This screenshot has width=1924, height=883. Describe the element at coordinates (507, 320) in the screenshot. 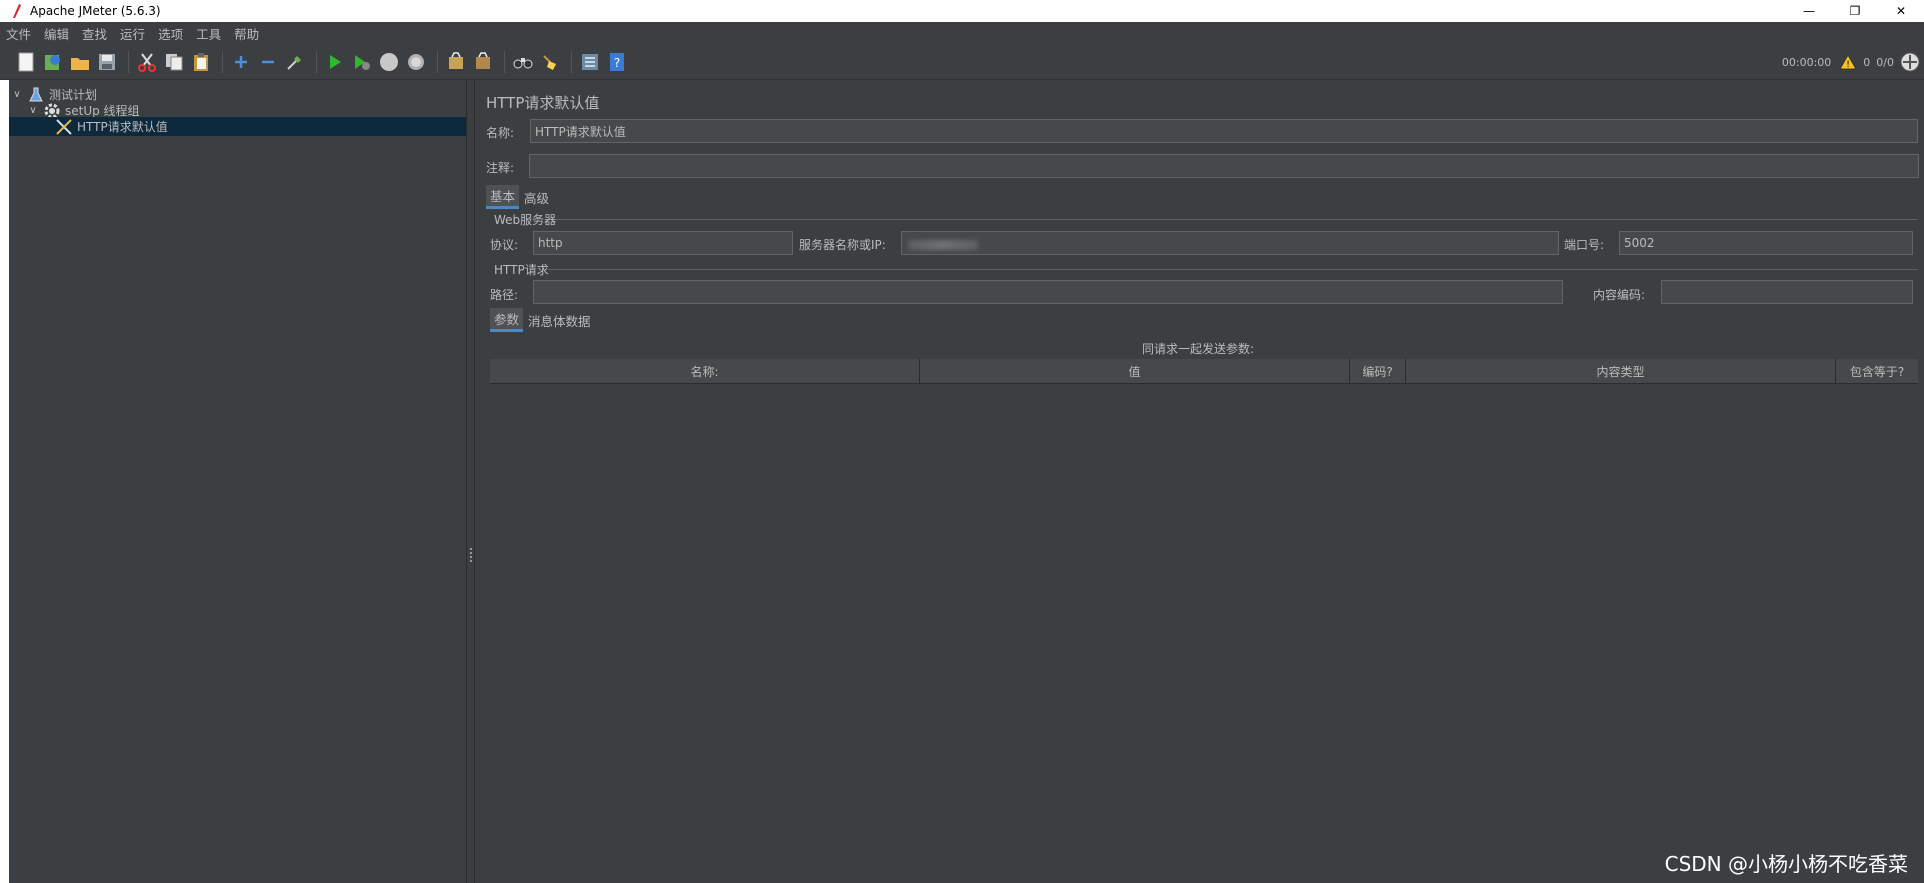

I see `tab-parameters: 参数` at that location.